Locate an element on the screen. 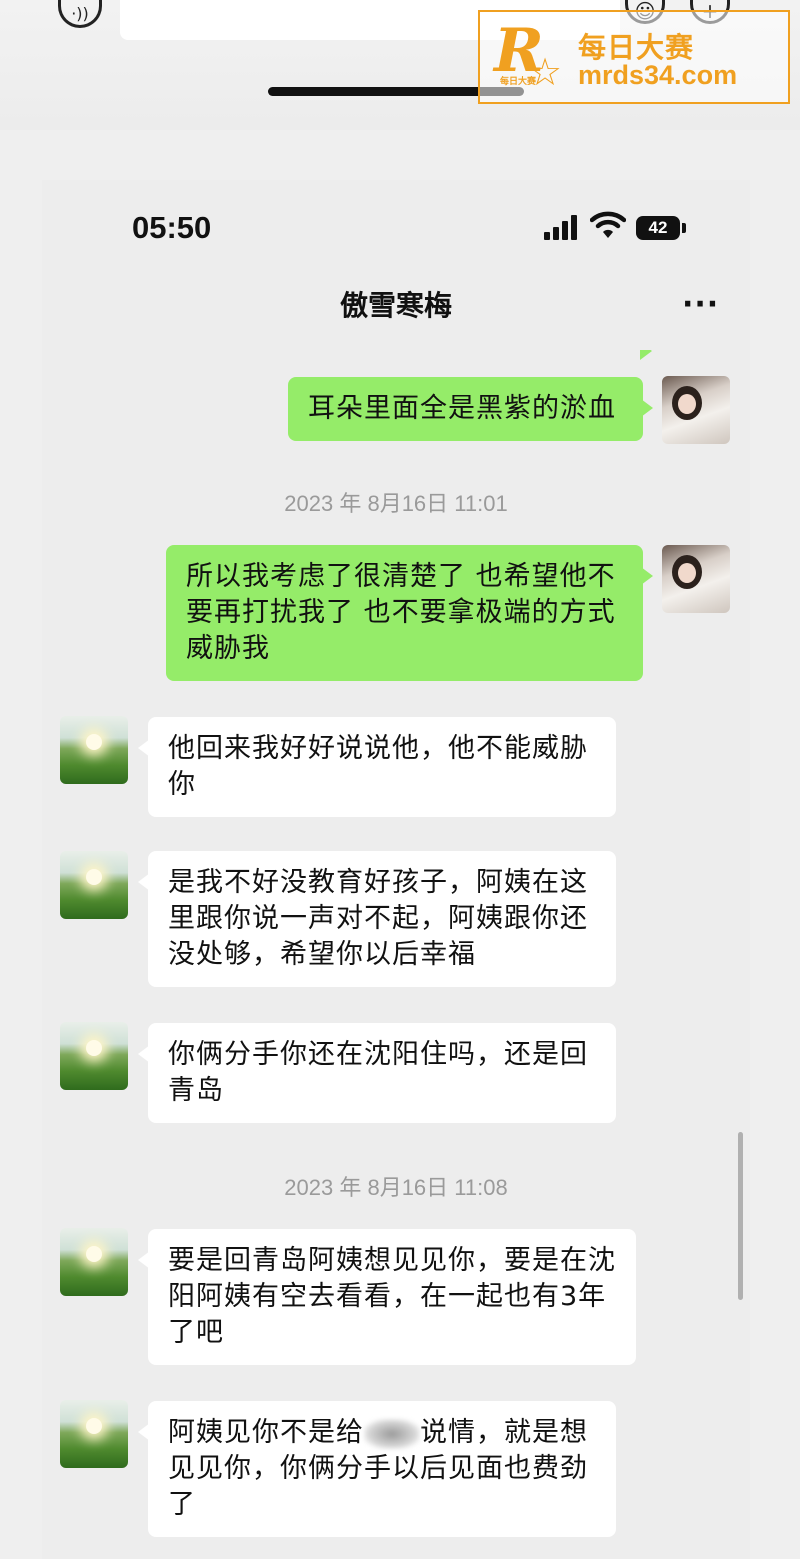 The width and height of the screenshot is (800, 1559). voice-icon: ·)) is located at coordinates (80, 14).